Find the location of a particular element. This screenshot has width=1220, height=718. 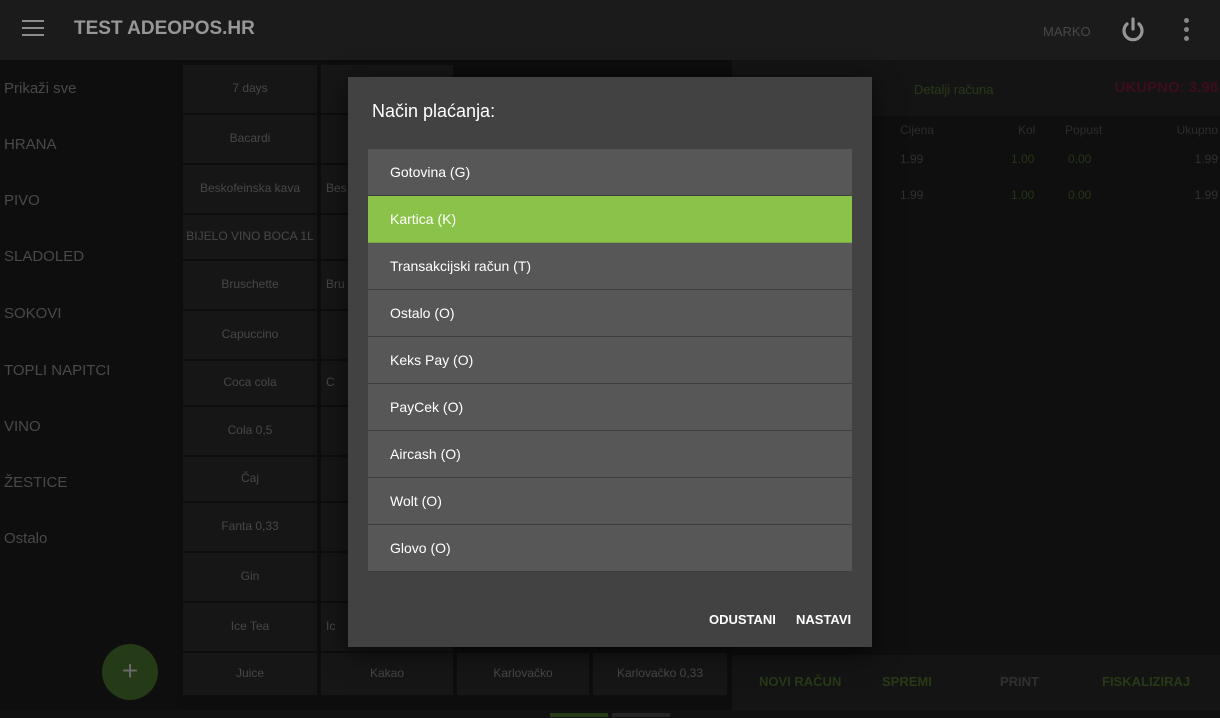

payment-option-aircash: Aircash (O) is located at coordinates (610, 454).